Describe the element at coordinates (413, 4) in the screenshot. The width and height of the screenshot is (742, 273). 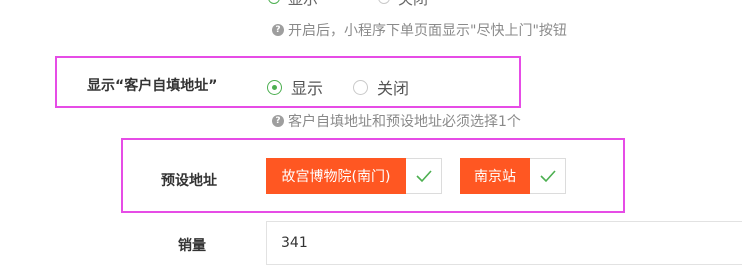
I see `top-radio-close-label: 关闭` at that location.